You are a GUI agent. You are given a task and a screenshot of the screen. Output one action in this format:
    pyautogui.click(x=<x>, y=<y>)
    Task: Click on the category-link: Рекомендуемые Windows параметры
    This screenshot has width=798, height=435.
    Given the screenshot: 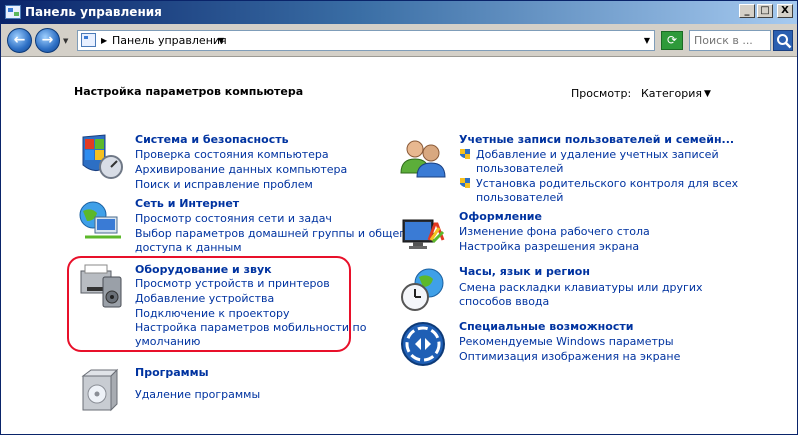 What is the action you would take?
    pyautogui.click(x=566, y=341)
    